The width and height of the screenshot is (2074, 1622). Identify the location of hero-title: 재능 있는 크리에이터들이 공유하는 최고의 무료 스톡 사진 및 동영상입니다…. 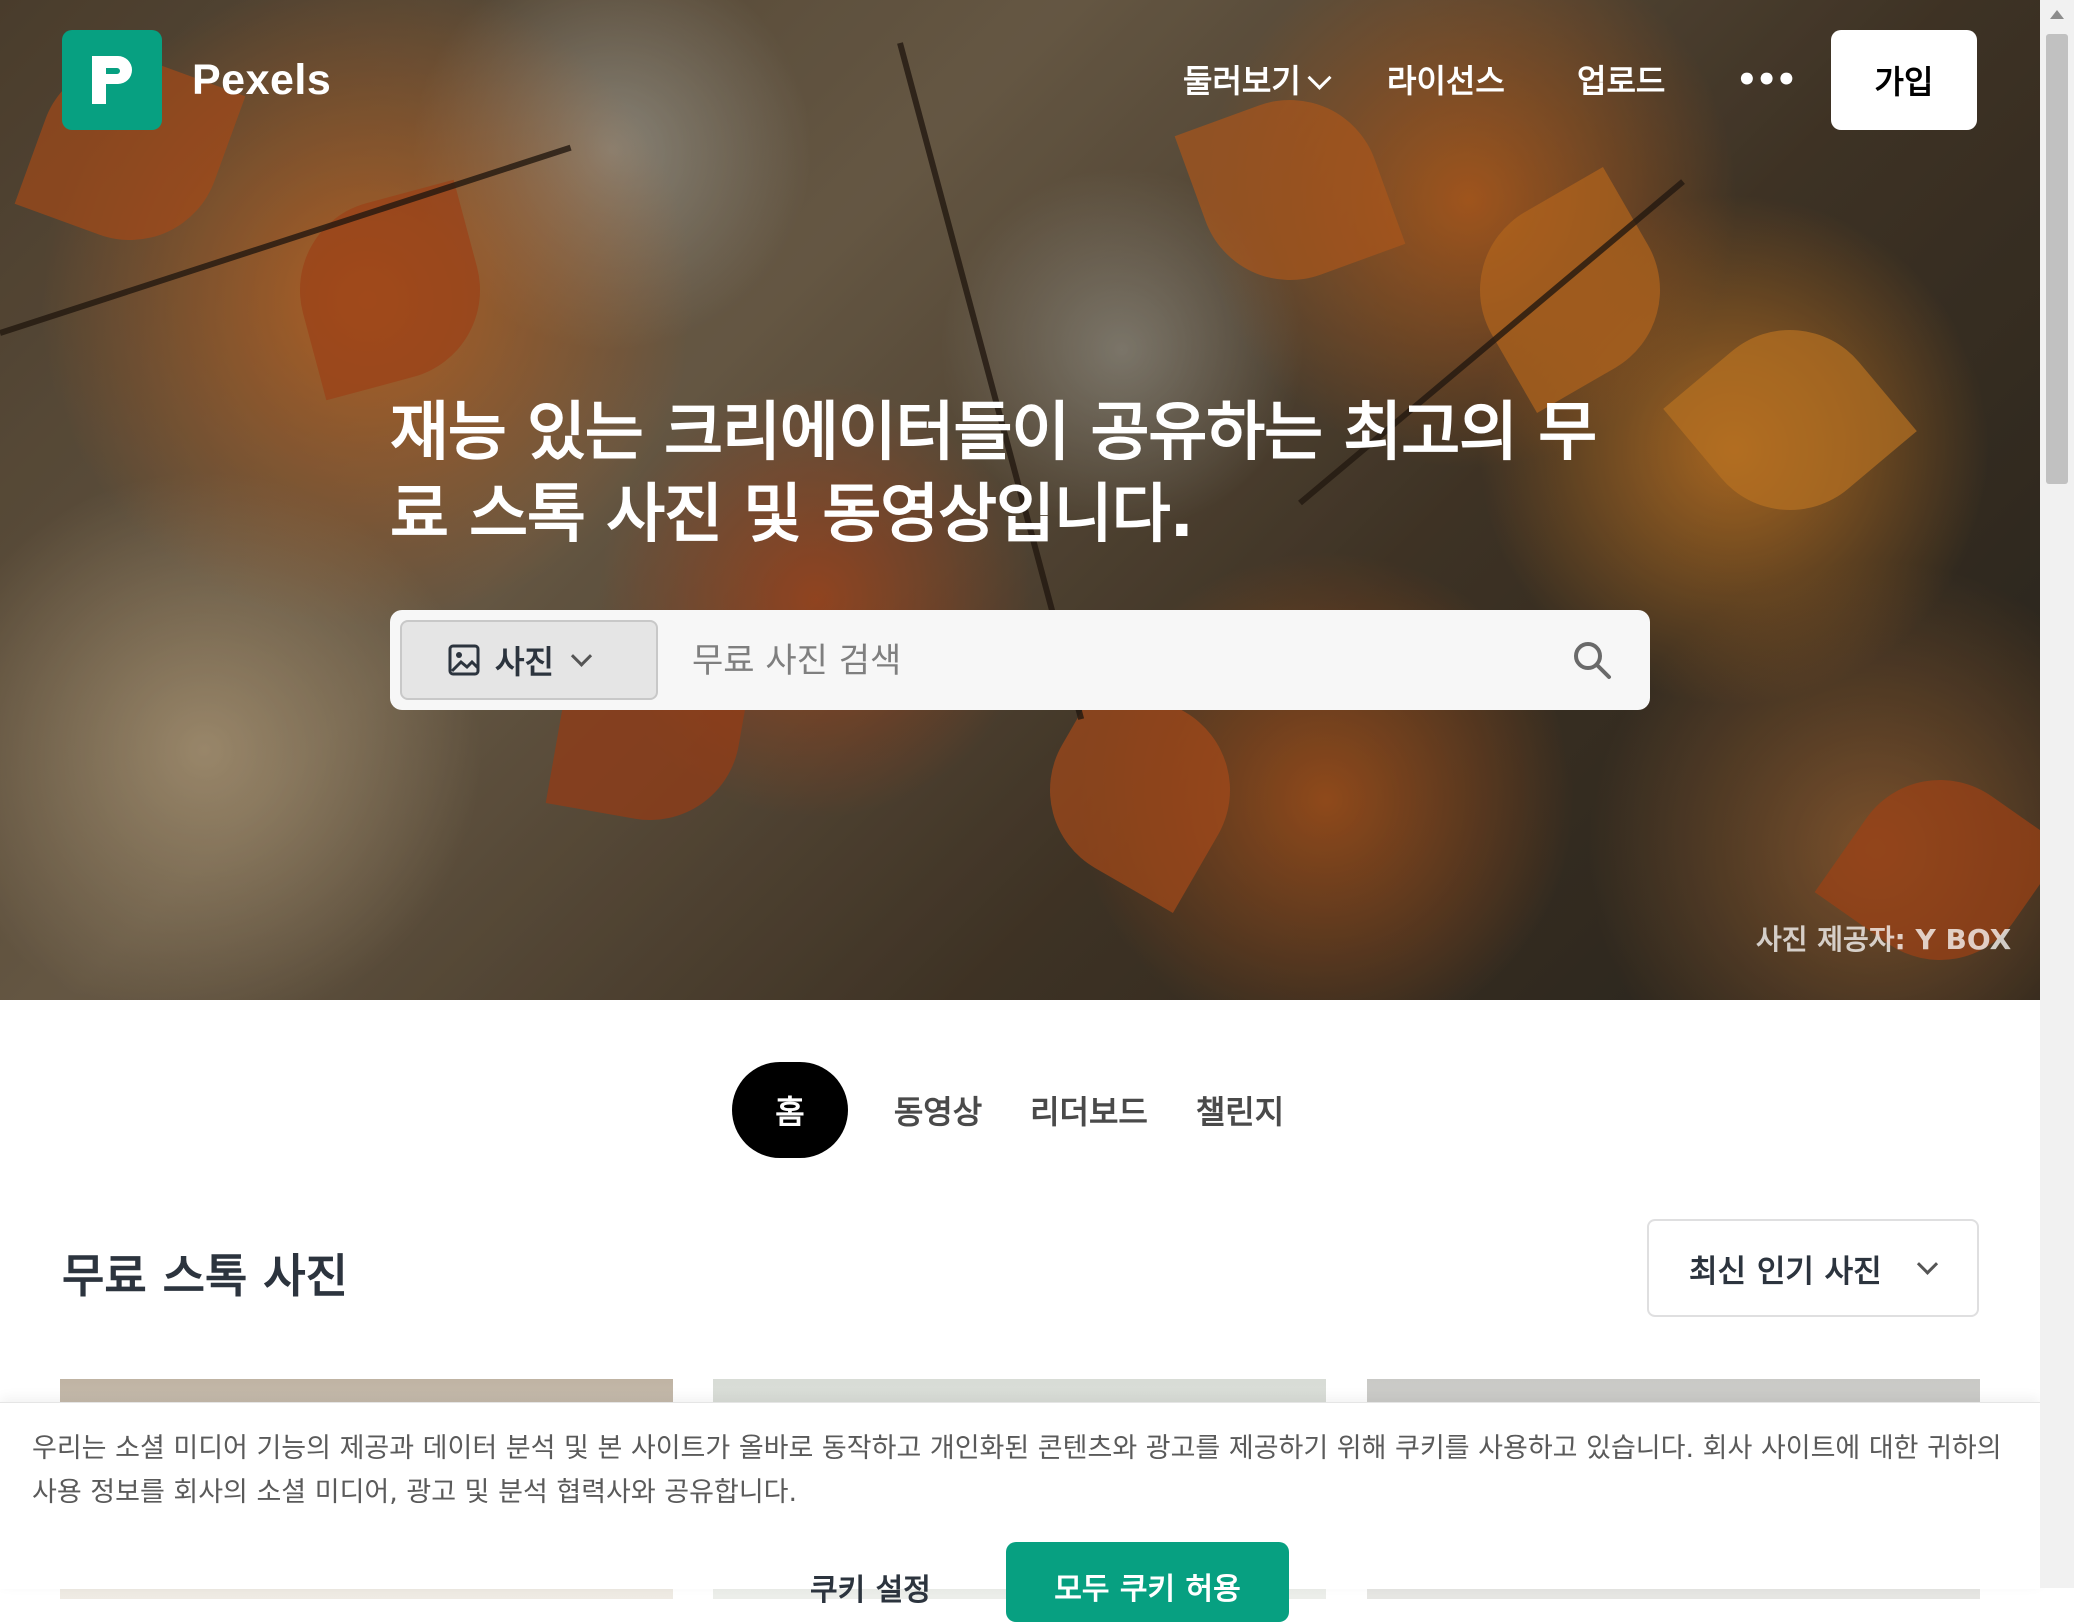
(993, 474).